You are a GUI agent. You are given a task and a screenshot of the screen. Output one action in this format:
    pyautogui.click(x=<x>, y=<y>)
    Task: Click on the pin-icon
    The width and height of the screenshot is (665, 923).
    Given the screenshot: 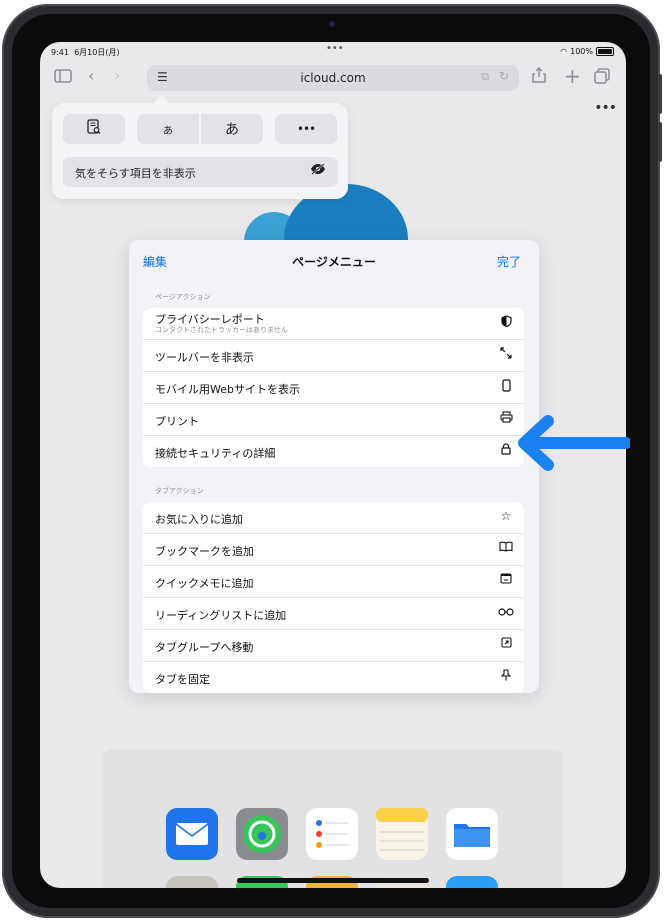 What is the action you would take?
    pyautogui.click(x=506, y=676)
    